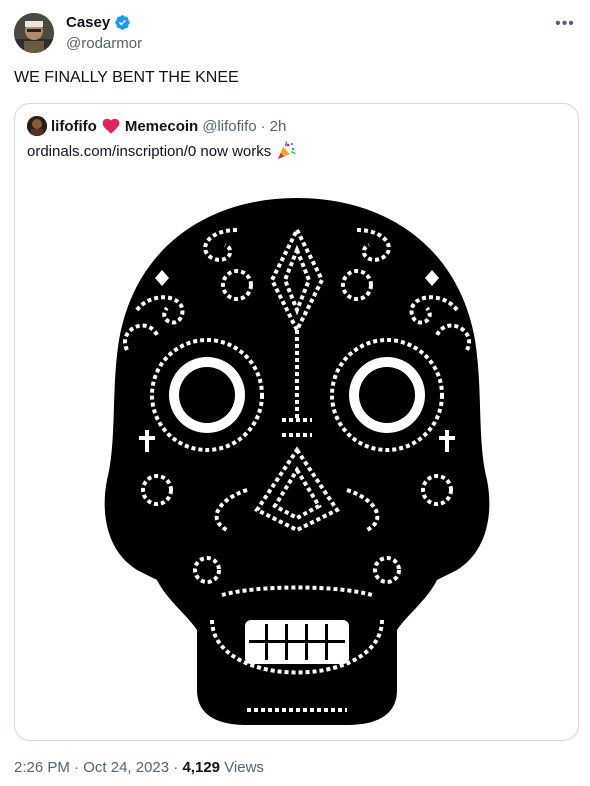  I want to click on quoted-author-handle: @lifofifo, so click(229, 126).